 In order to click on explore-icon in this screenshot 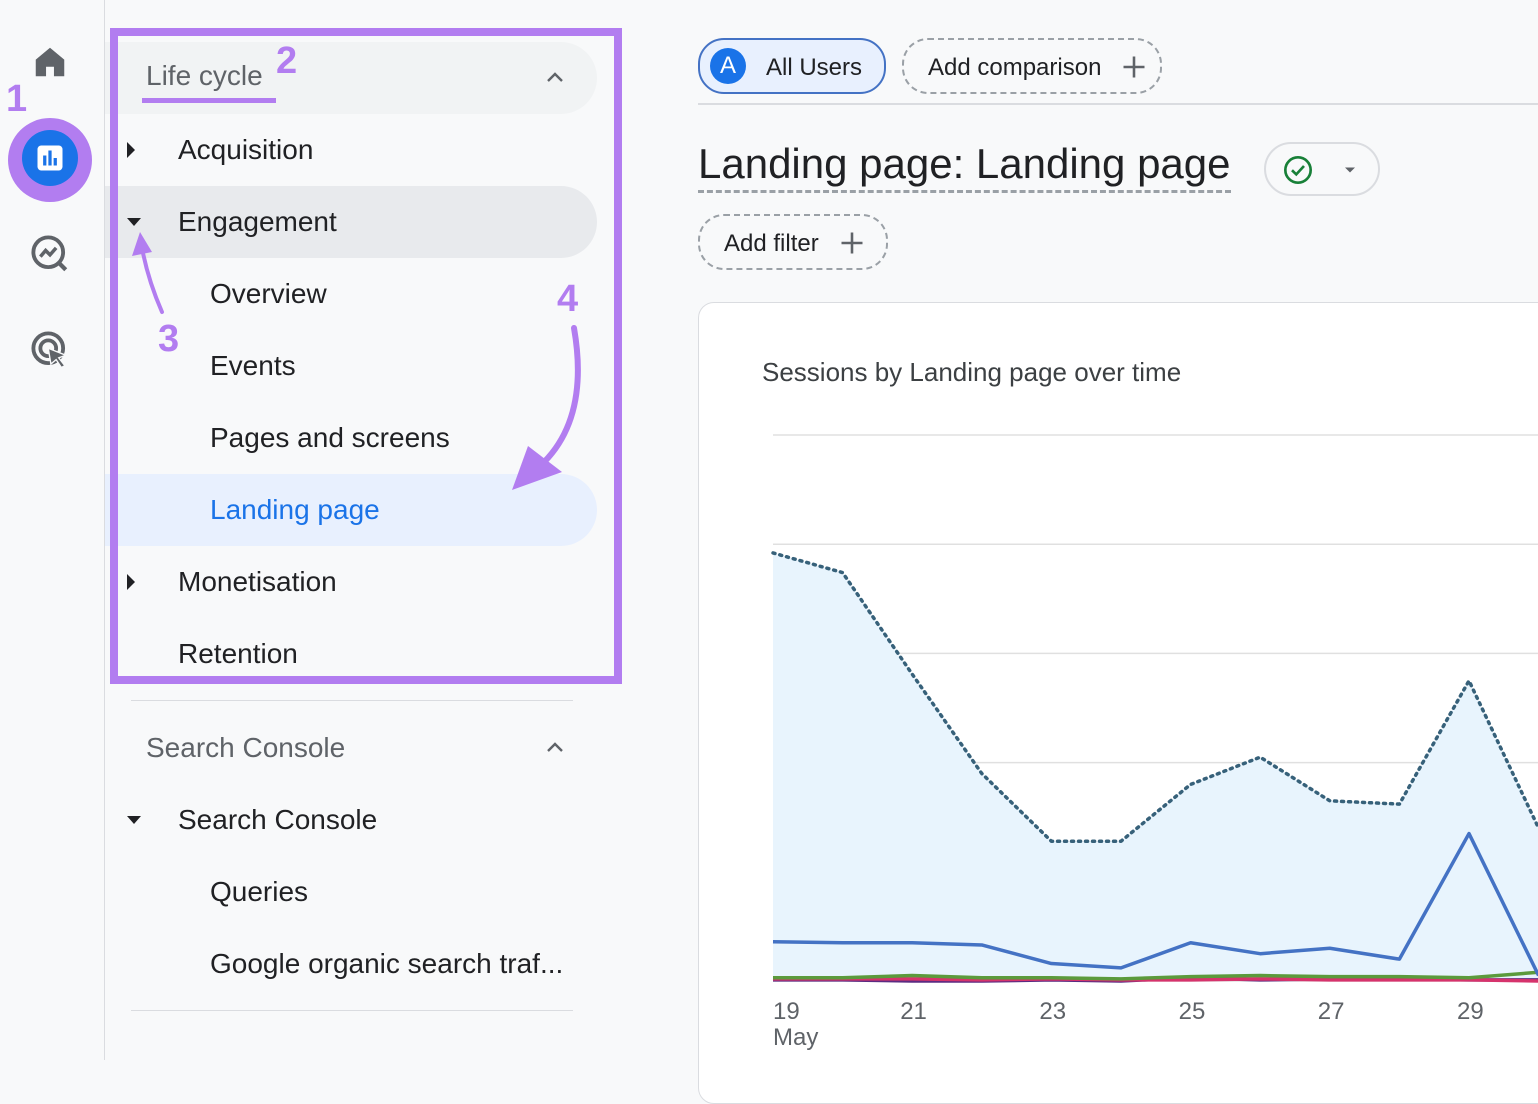, I will do `click(50, 254)`.